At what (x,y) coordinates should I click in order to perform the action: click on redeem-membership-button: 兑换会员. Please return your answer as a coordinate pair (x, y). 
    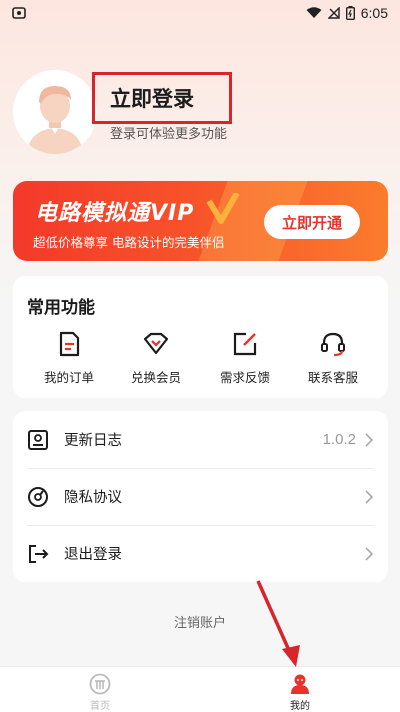
    Looking at the image, I should click on (156, 358).